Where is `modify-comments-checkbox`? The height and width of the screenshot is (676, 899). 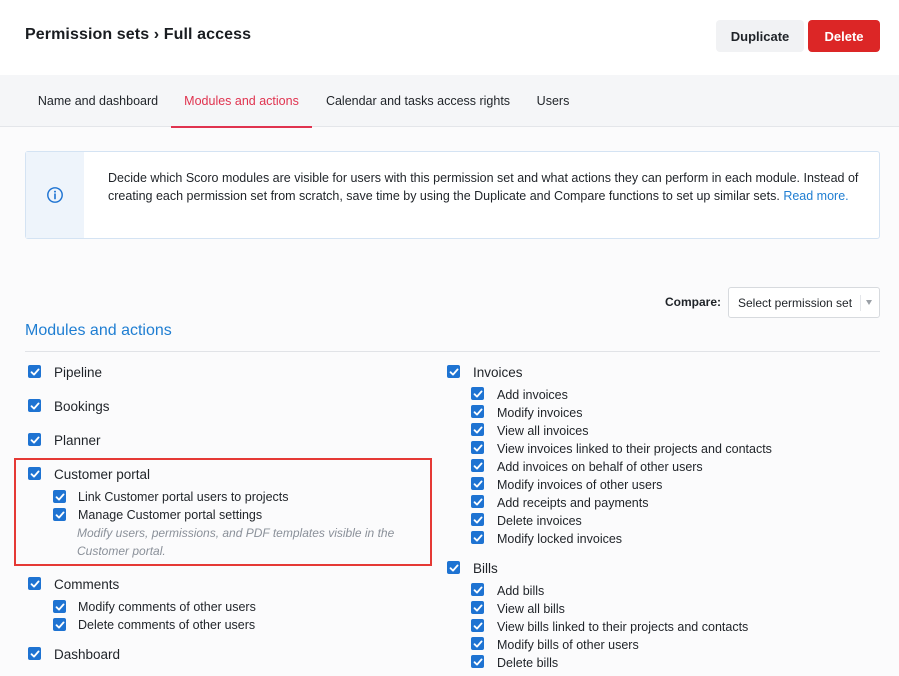
modify-comments-checkbox is located at coordinates (59, 606).